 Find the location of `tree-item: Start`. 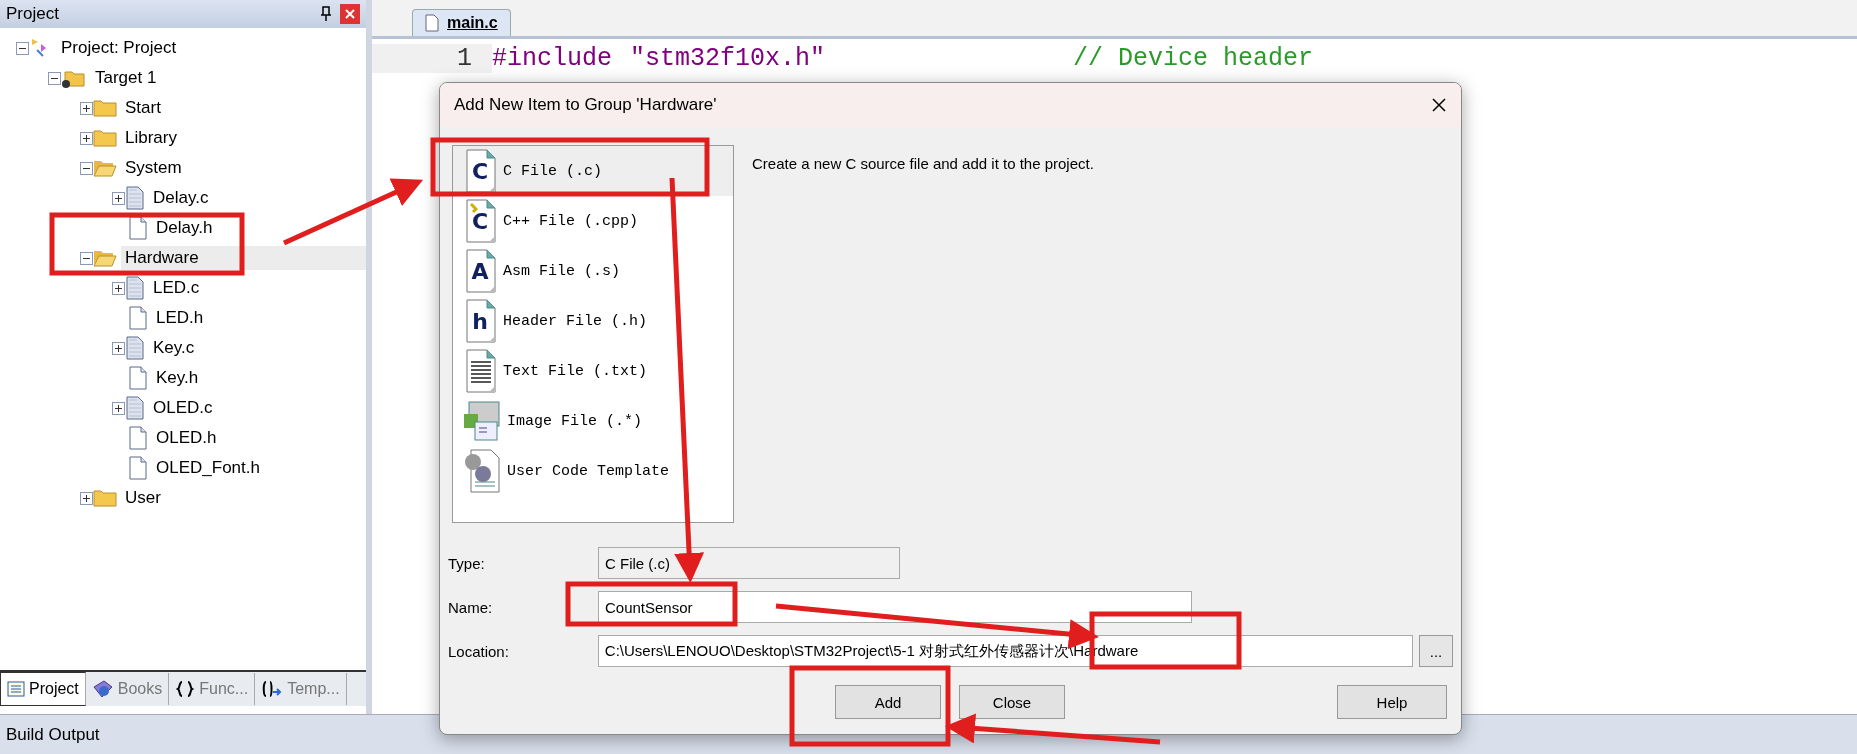

tree-item: Start is located at coordinates (143, 108).